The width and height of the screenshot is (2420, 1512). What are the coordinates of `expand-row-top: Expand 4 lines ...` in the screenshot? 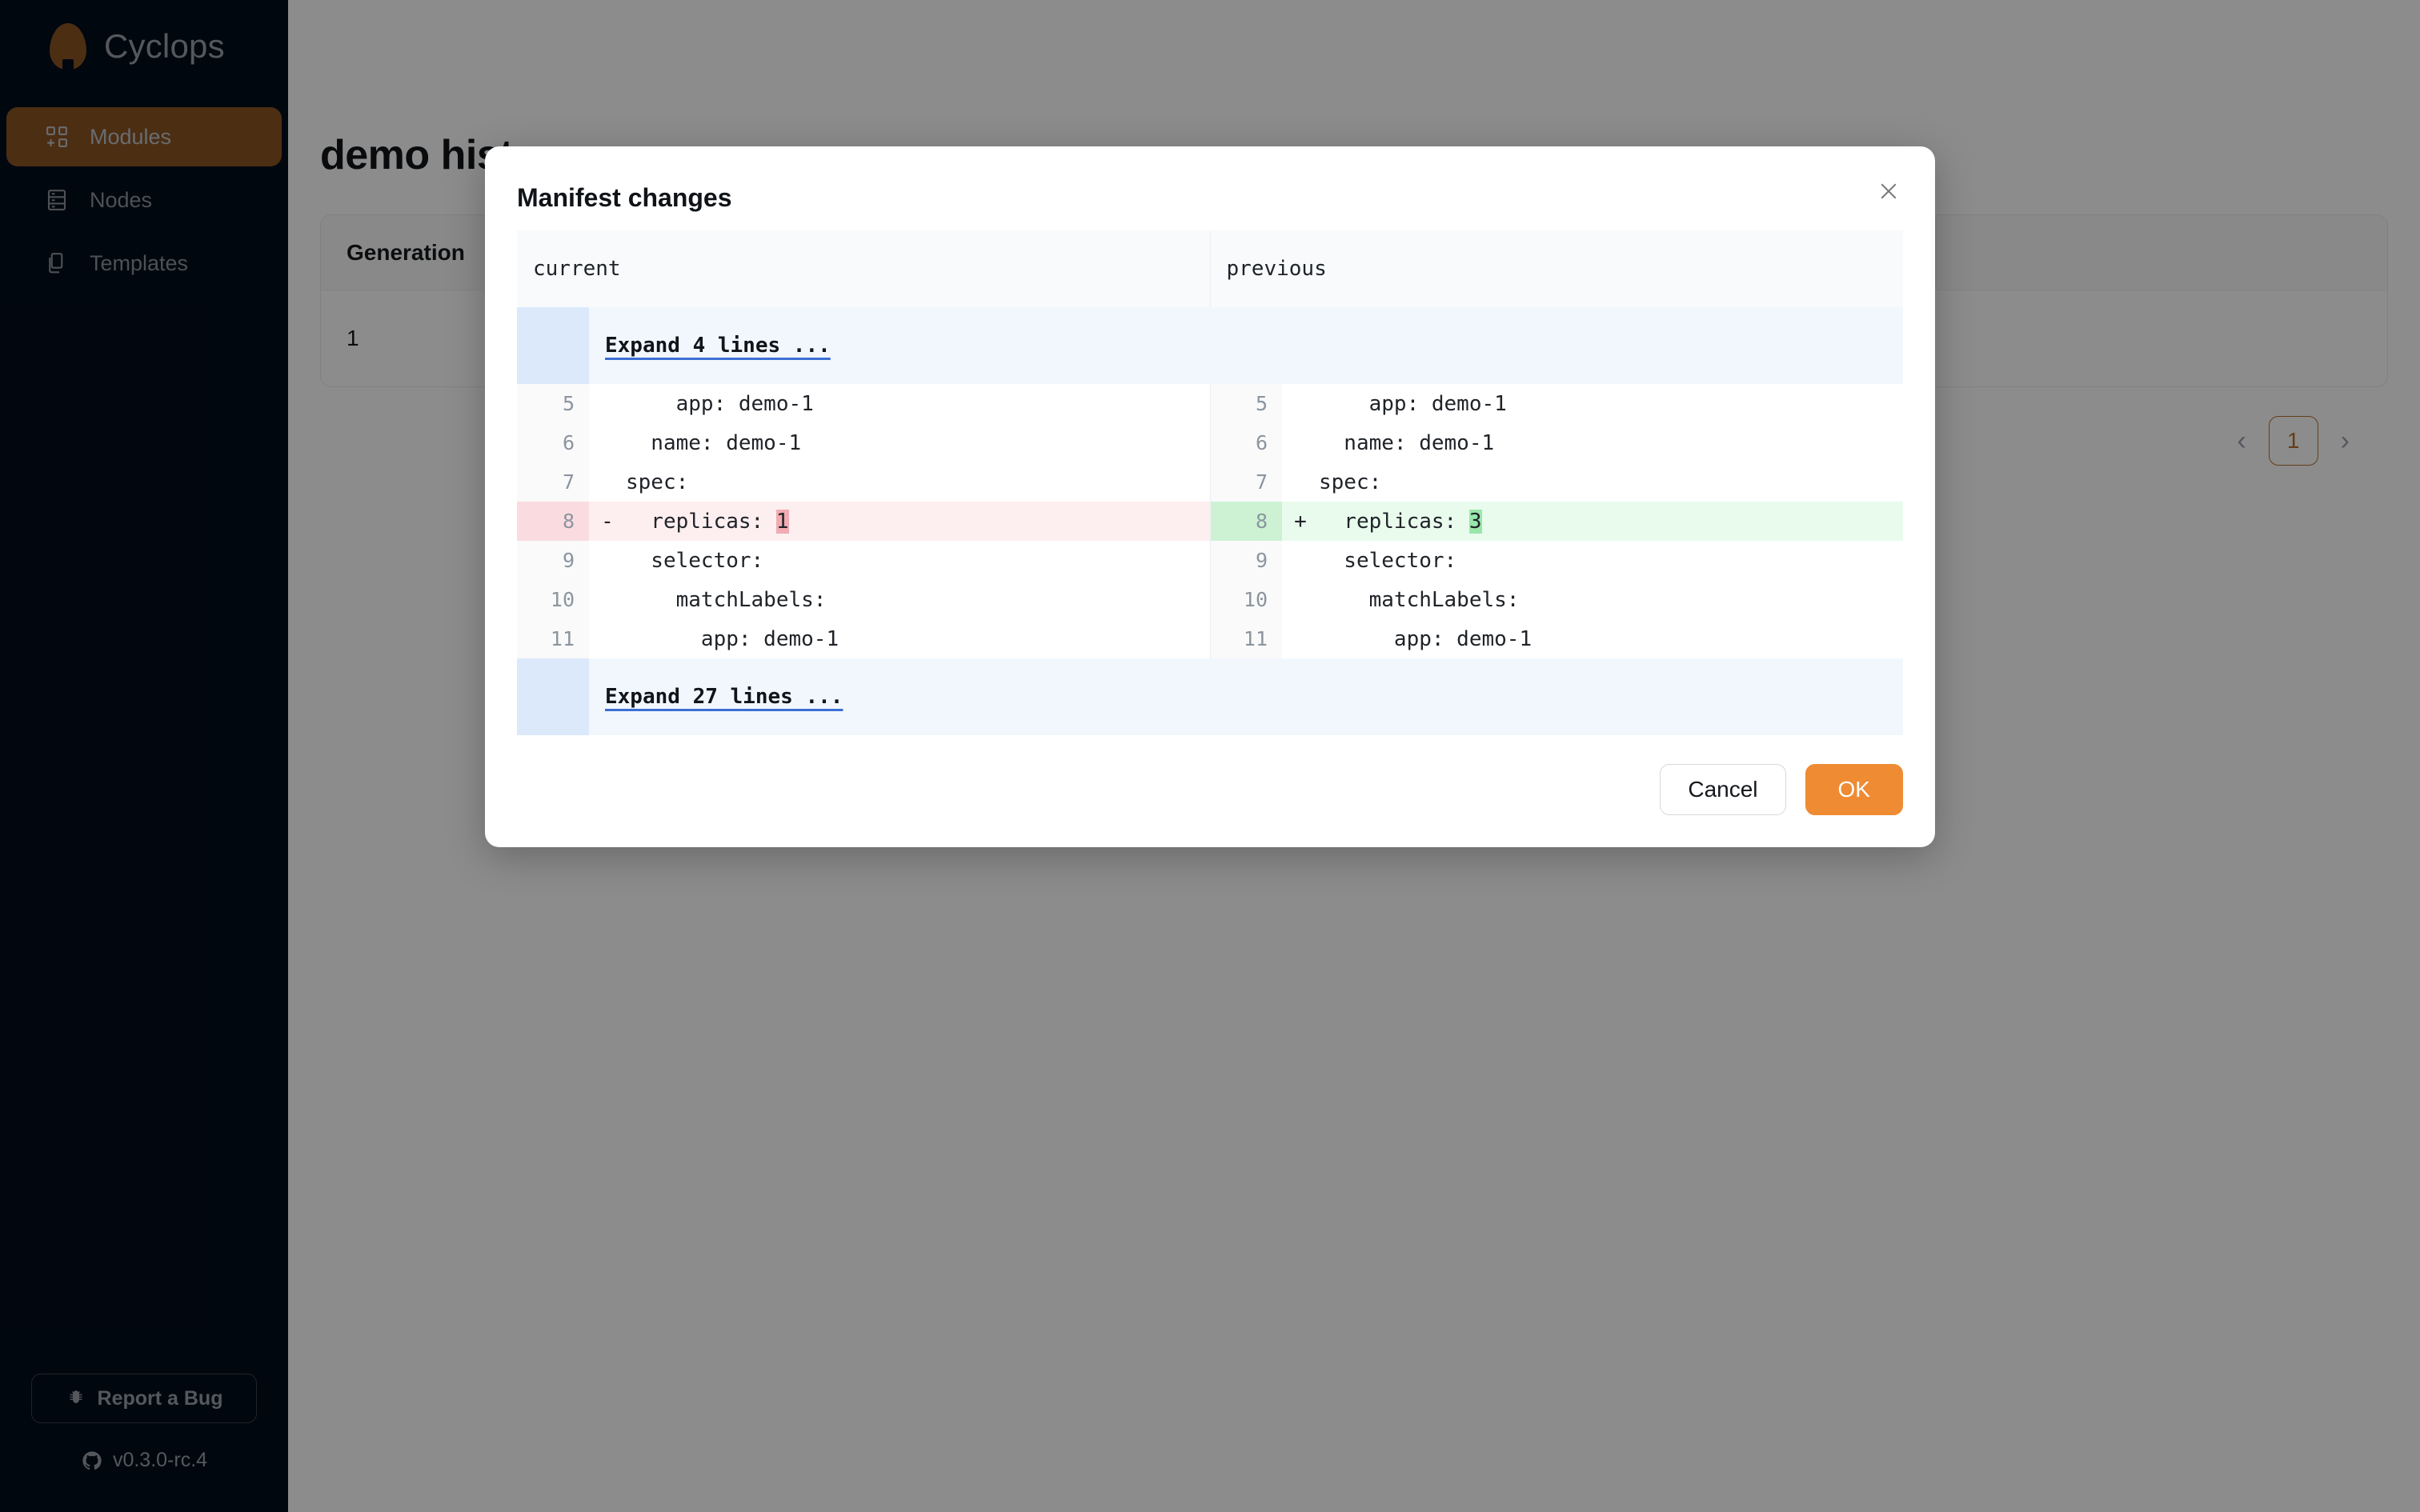 It's located at (1210, 345).